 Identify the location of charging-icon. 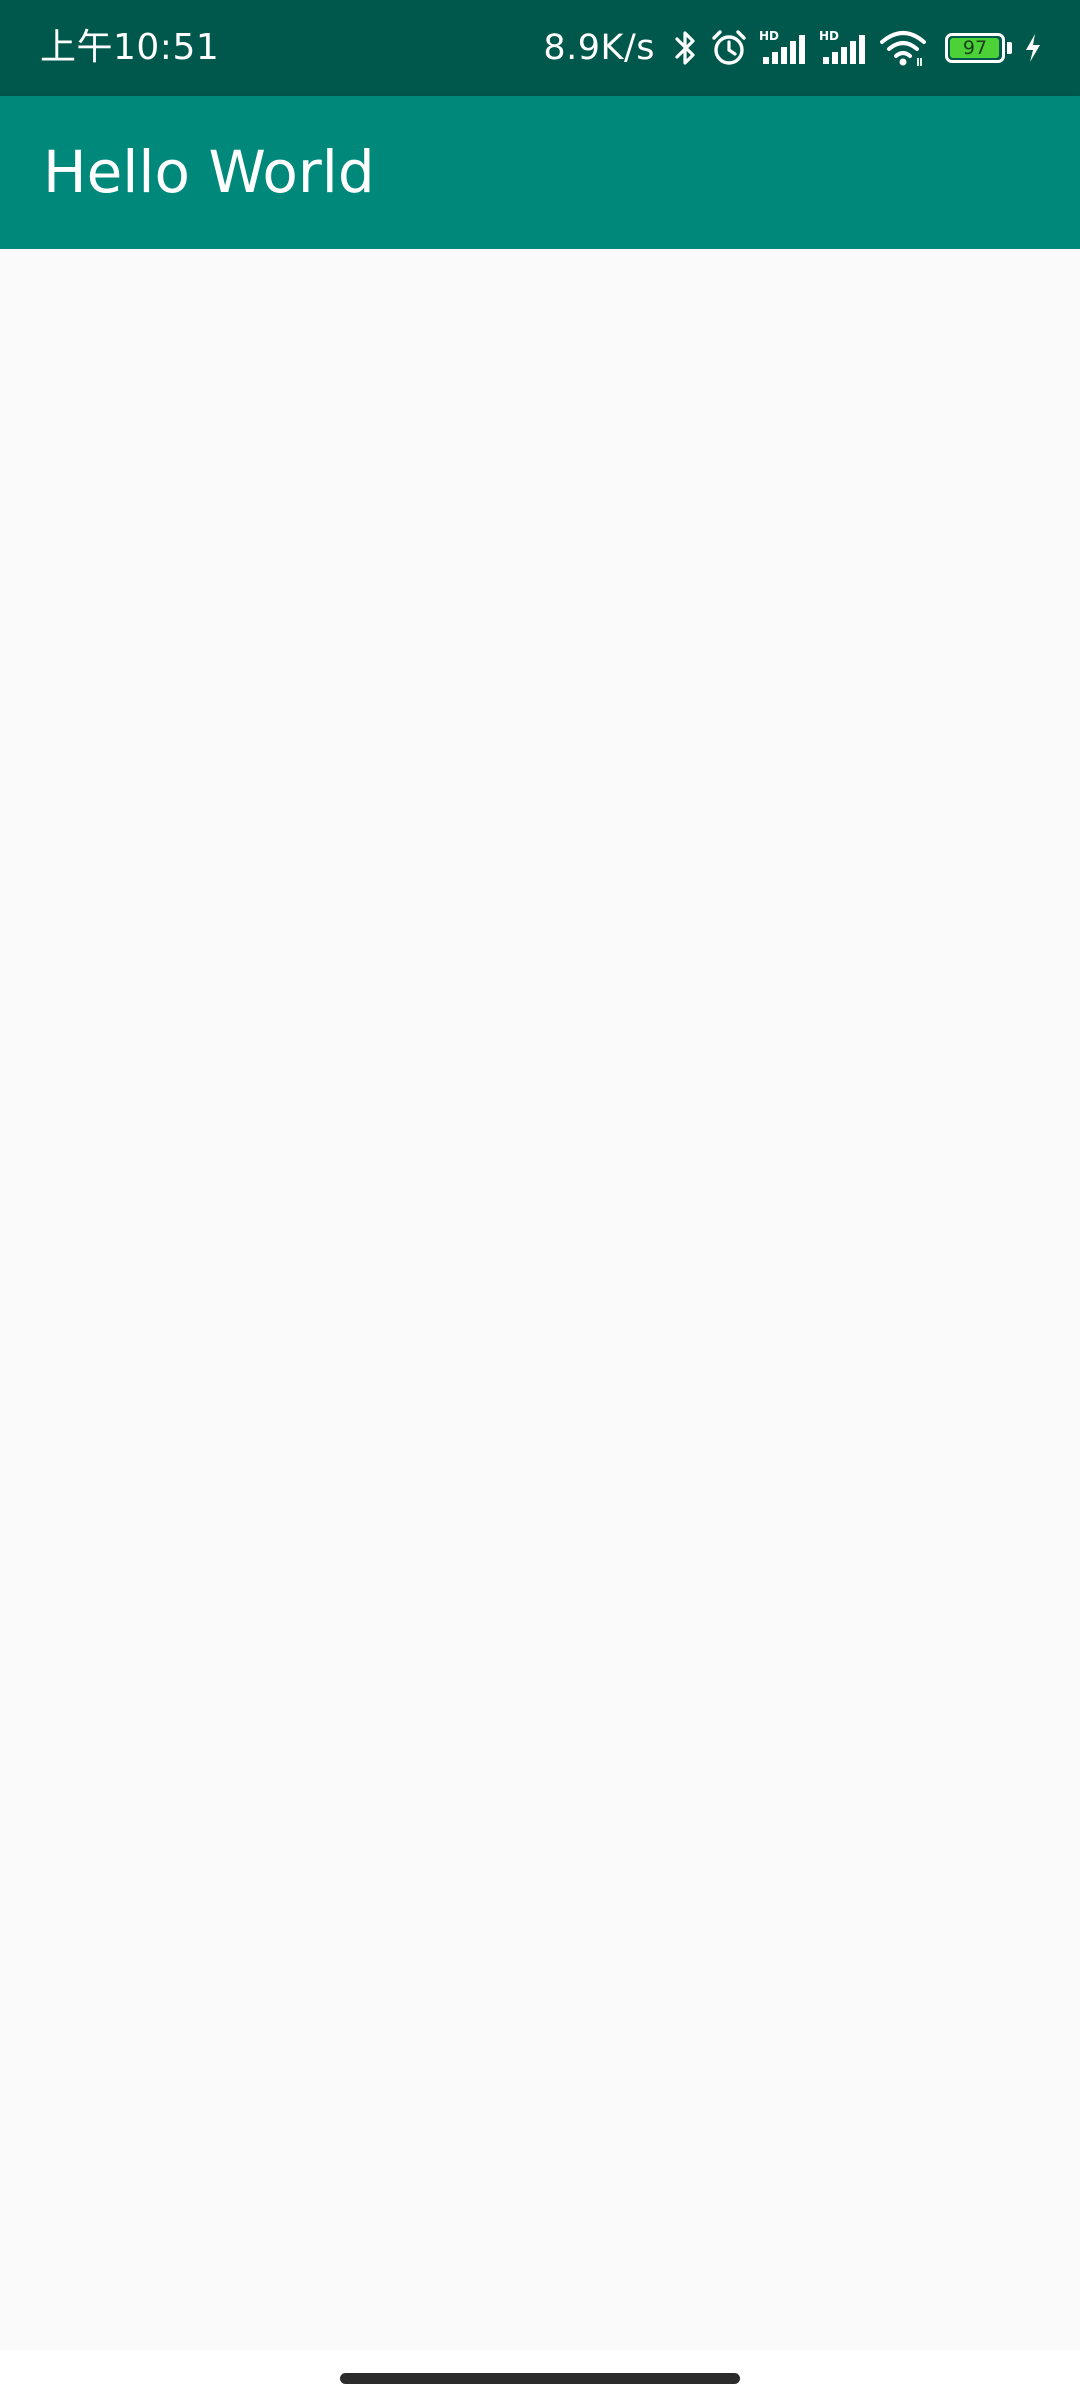
(1033, 48).